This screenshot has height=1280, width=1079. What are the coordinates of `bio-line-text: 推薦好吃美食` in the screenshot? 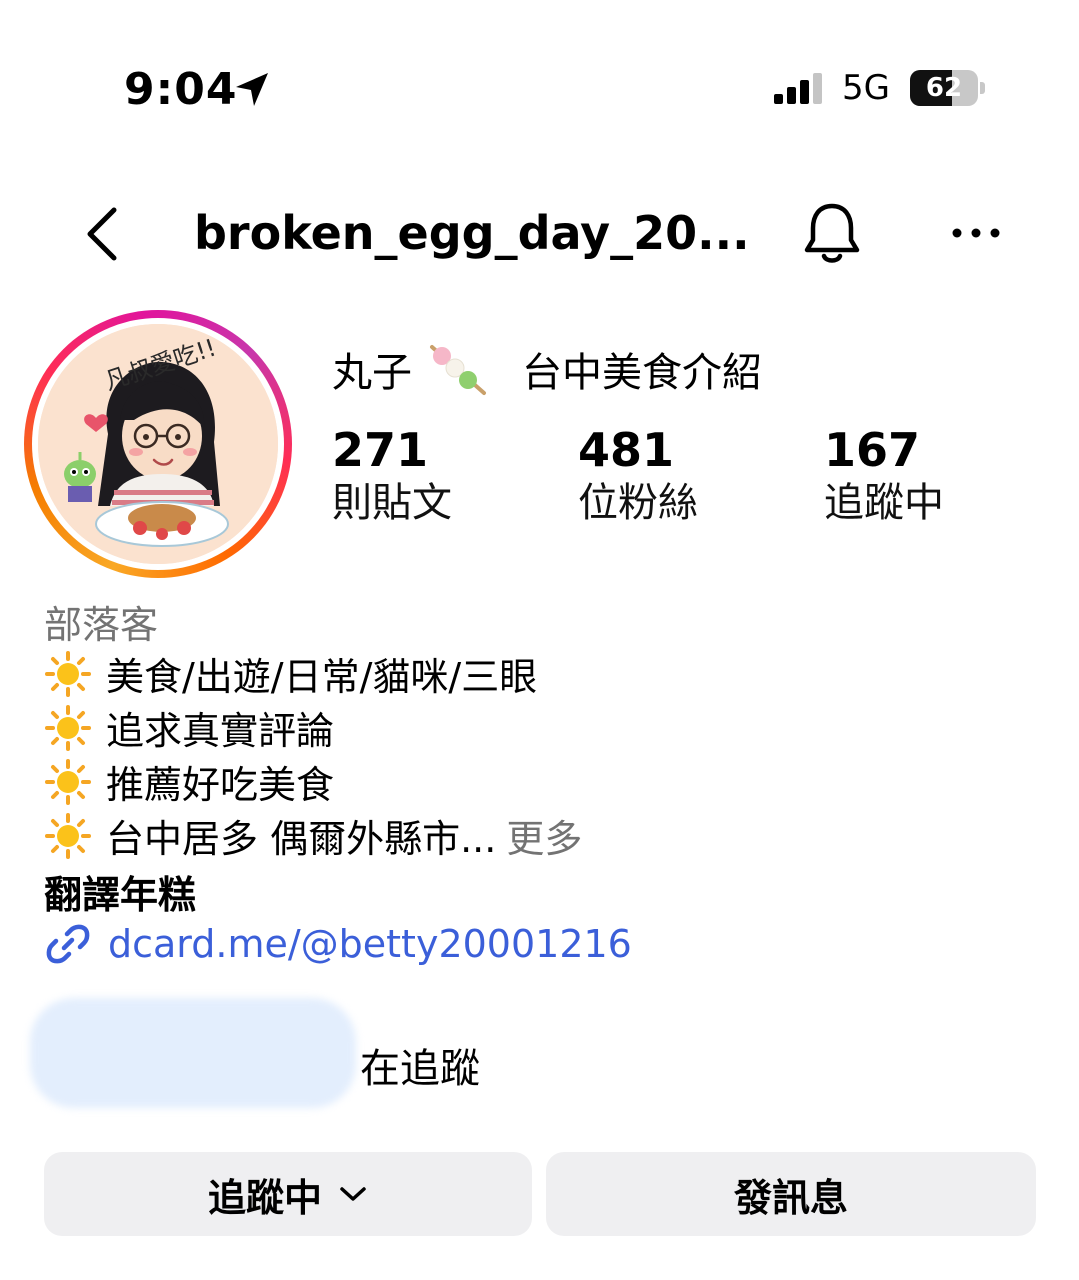 It's located at (220, 785).